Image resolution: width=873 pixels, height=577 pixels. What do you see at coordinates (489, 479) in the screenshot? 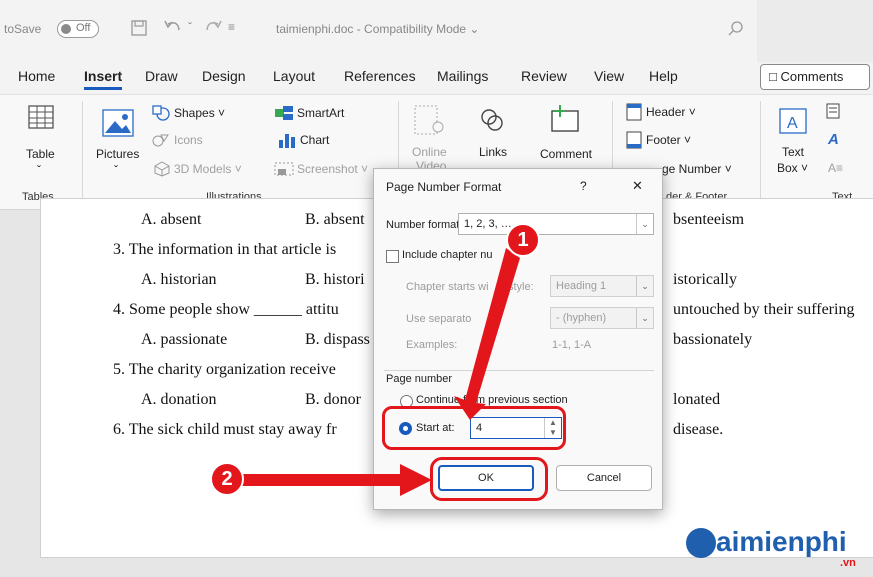
I see `ok-highlight` at bounding box center [489, 479].